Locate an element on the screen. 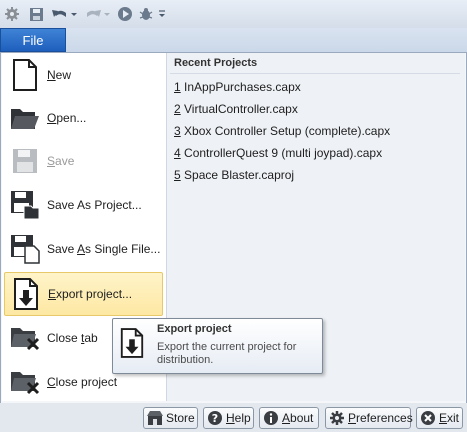 Image resolution: width=467 pixels, height=432 pixels. recent-project-item: 1 InAppPurchases.capx is located at coordinates (237, 87).